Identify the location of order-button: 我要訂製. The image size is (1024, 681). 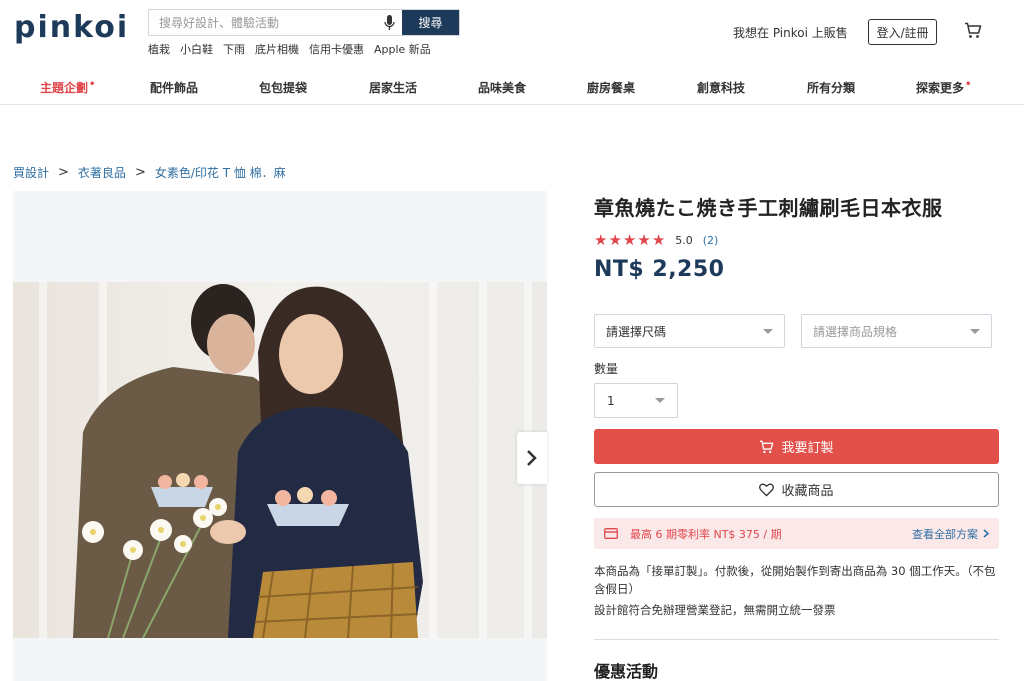
(796, 446).